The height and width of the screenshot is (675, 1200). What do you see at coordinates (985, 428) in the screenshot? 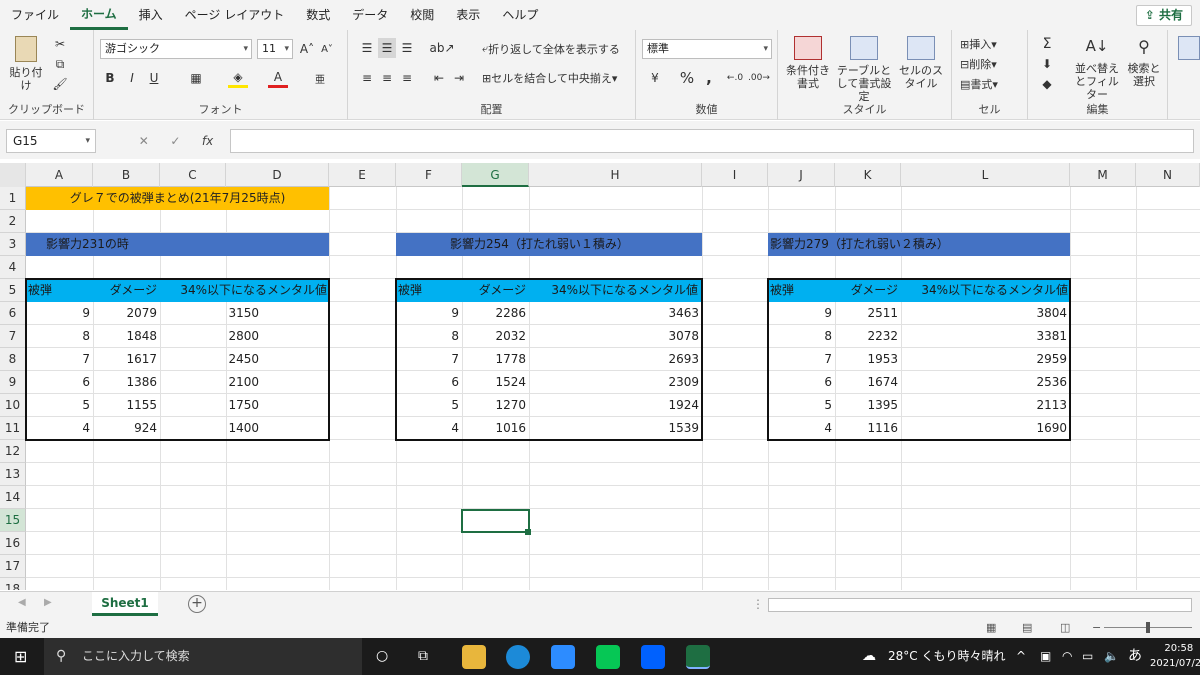
I see `table-cell: 1690` at bounding box center [985, 428].